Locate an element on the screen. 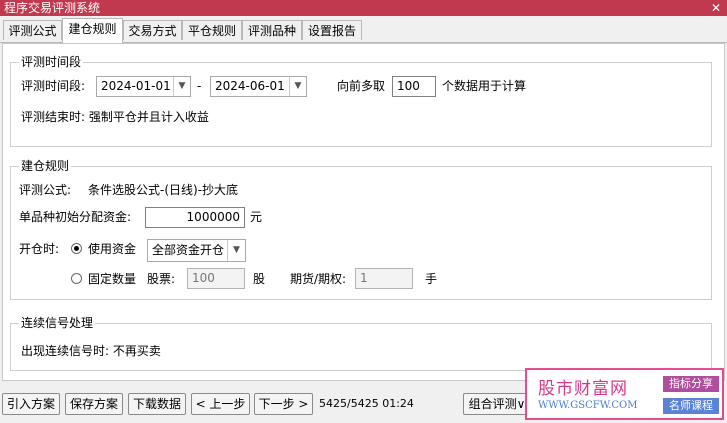  futures-qty-input: 1 is located at coordinates (384, 278).